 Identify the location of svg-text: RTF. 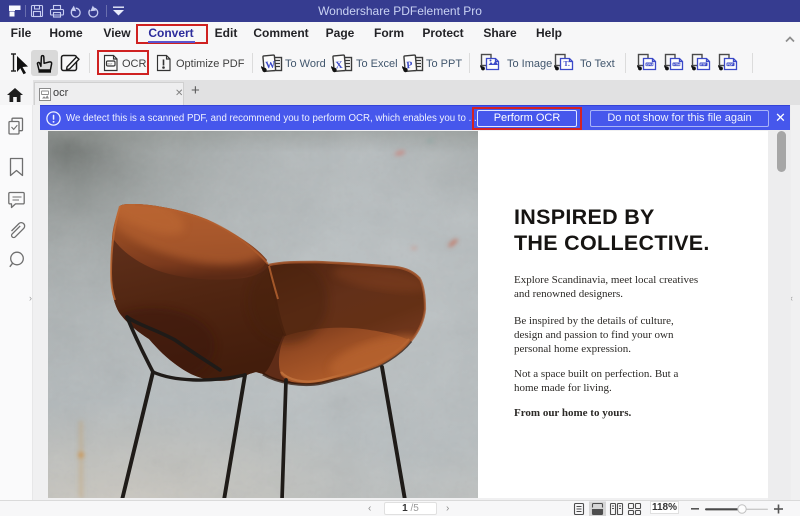
(703, 65).